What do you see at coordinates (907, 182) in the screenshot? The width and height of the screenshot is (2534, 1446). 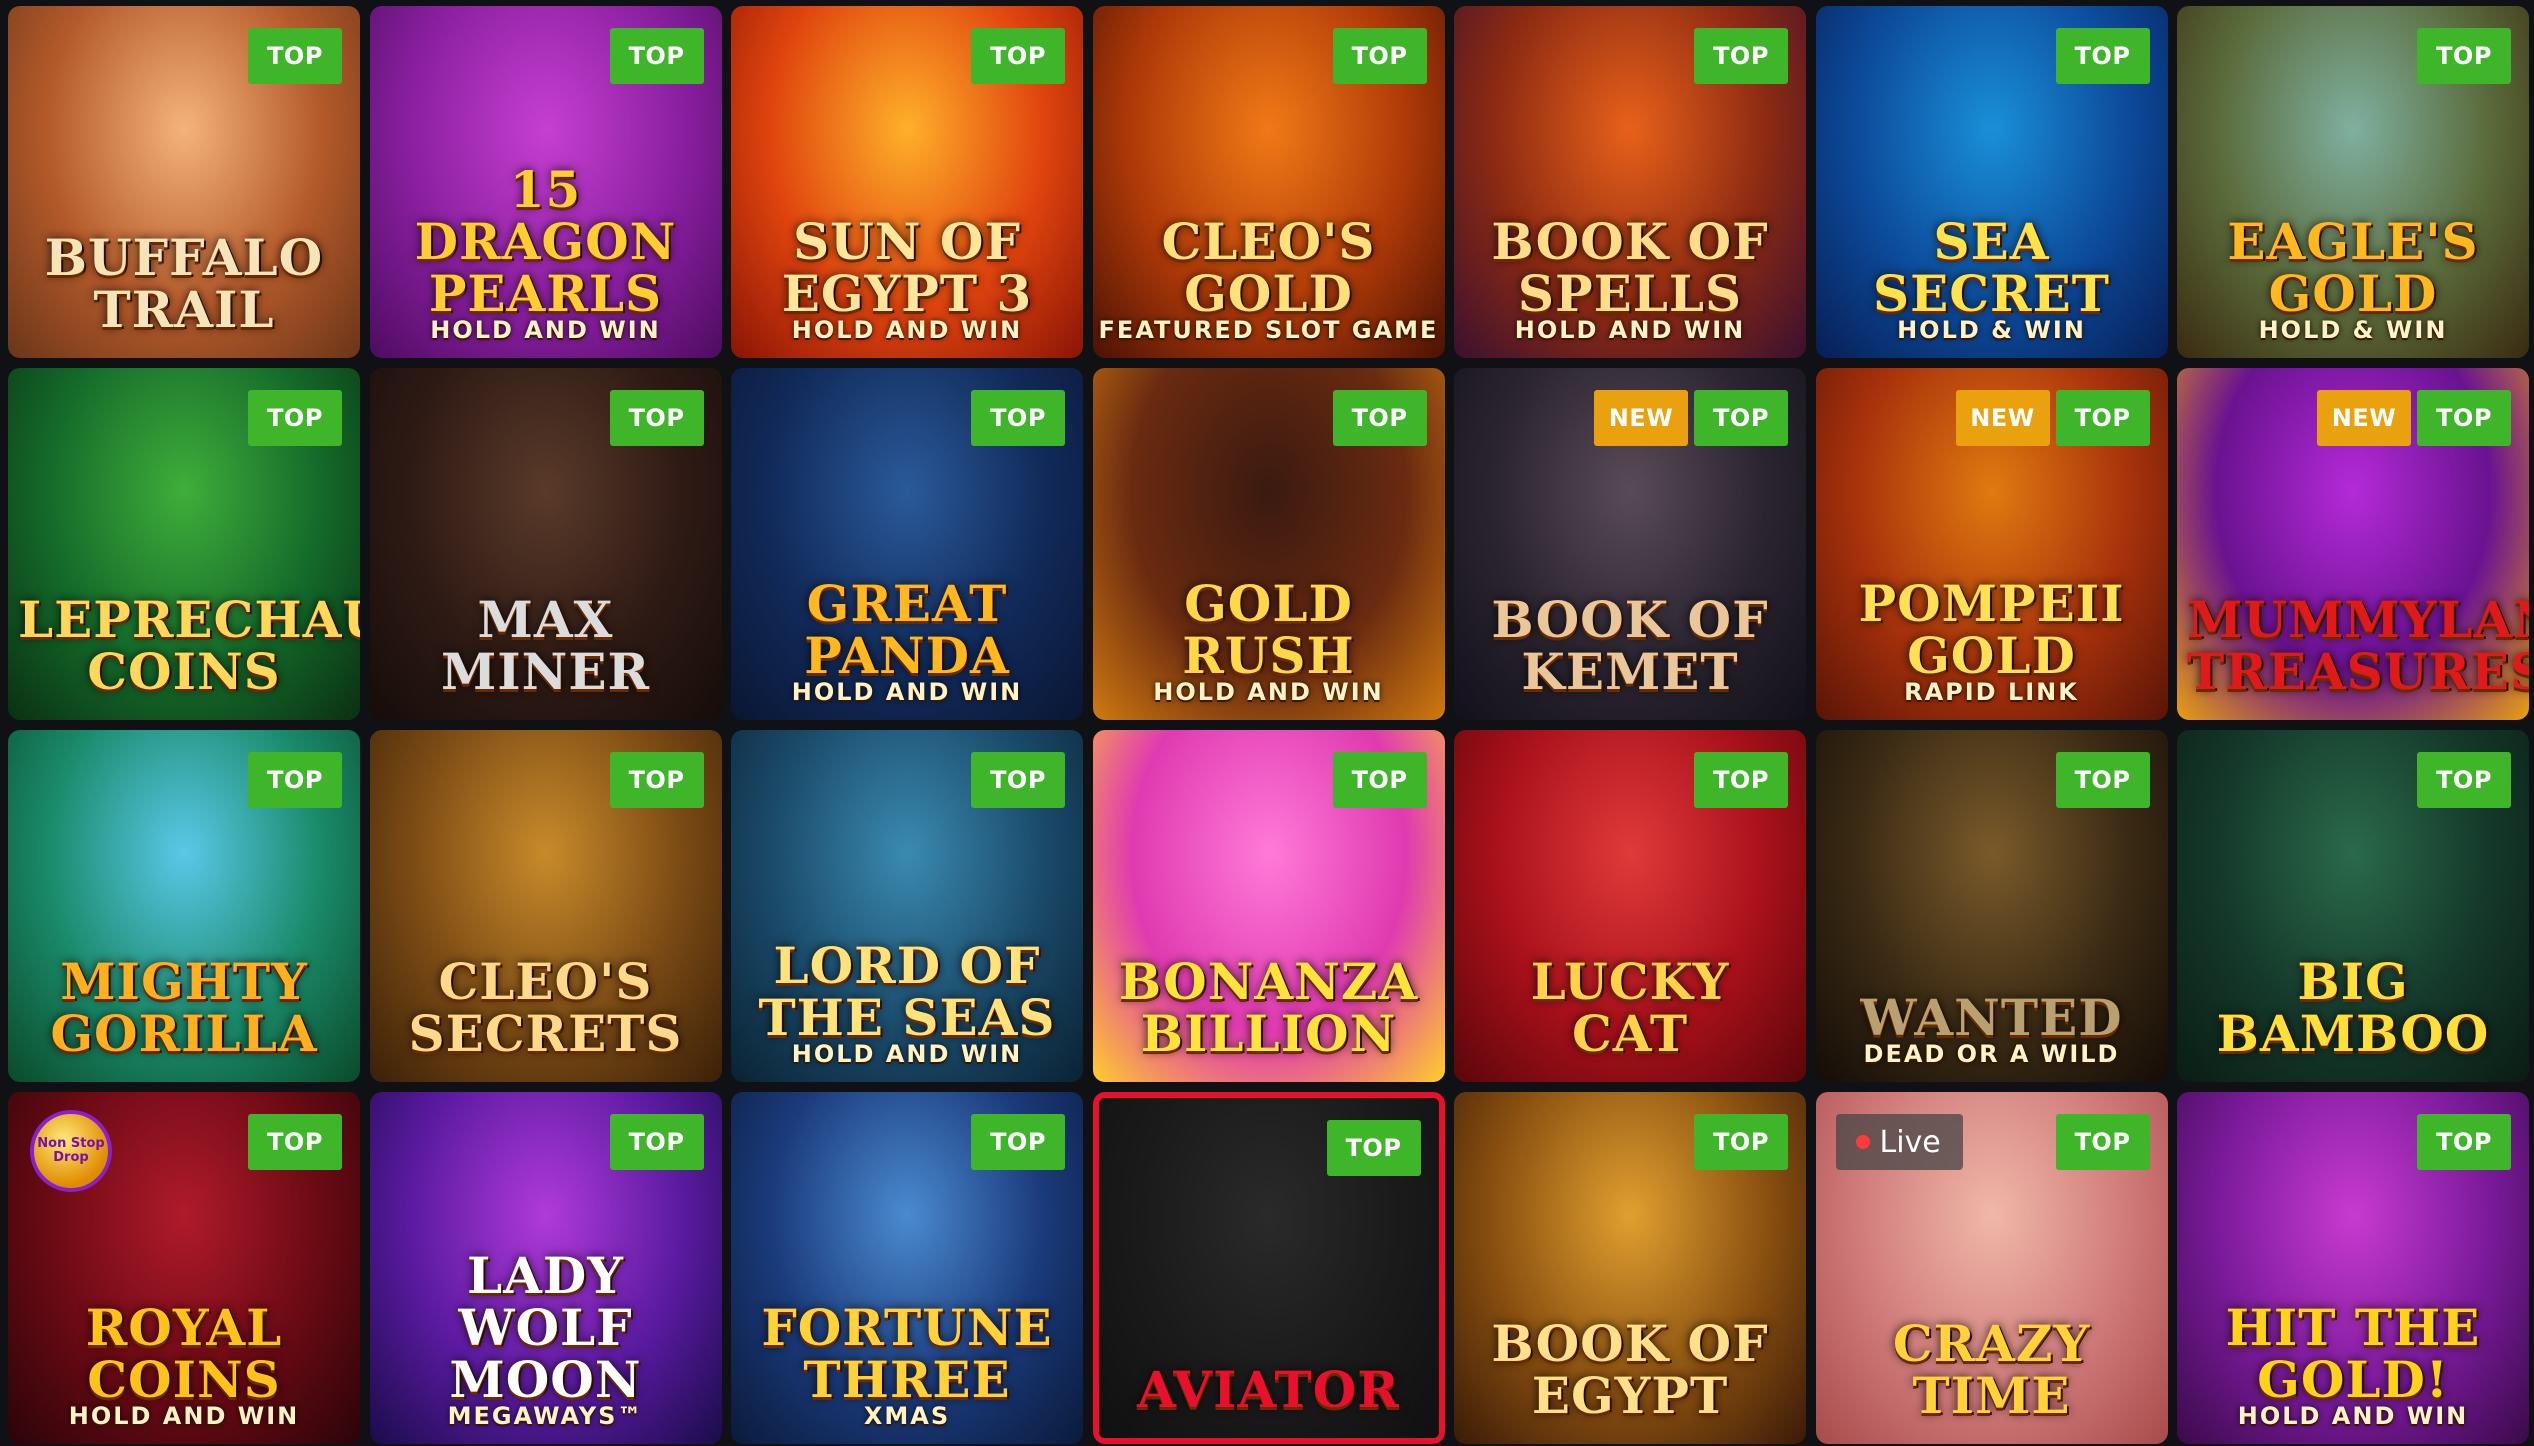 I see `game-tile-sun-of-egypt-3: Sun of Egypt 3 Hold and Win TOP` at bounding box center [907, 182].